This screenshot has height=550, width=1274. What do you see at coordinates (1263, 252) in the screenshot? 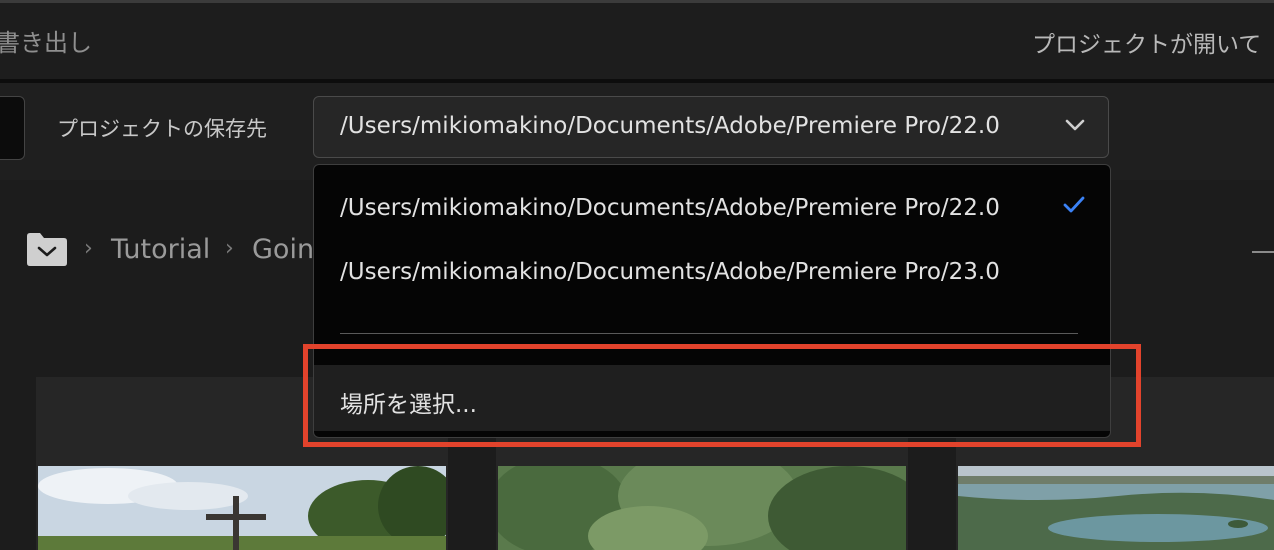
I see `zoom-slider-track` at bounding box center [1263, 252].